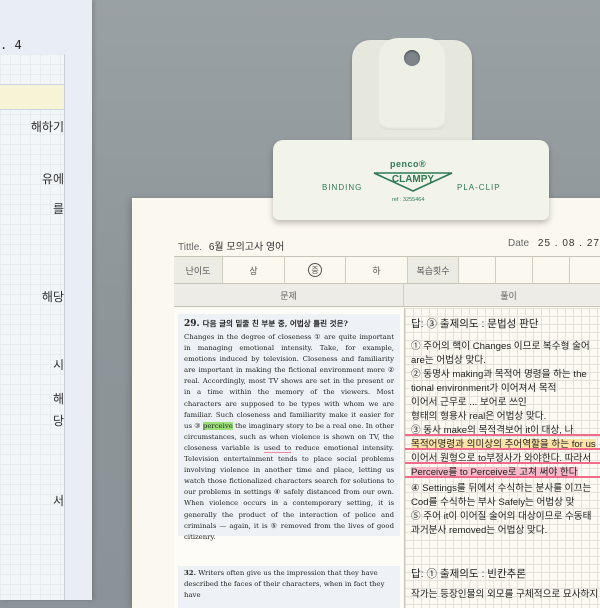 Image resolution: width=600 pixels, height=608 pixels. What do you see at coordinates (505, 594) in the screenshot?
I see `solution-line: 작가는 등장인물의 외모를 구체적으로 묘사하지 않` at bounding box center [505, 594].